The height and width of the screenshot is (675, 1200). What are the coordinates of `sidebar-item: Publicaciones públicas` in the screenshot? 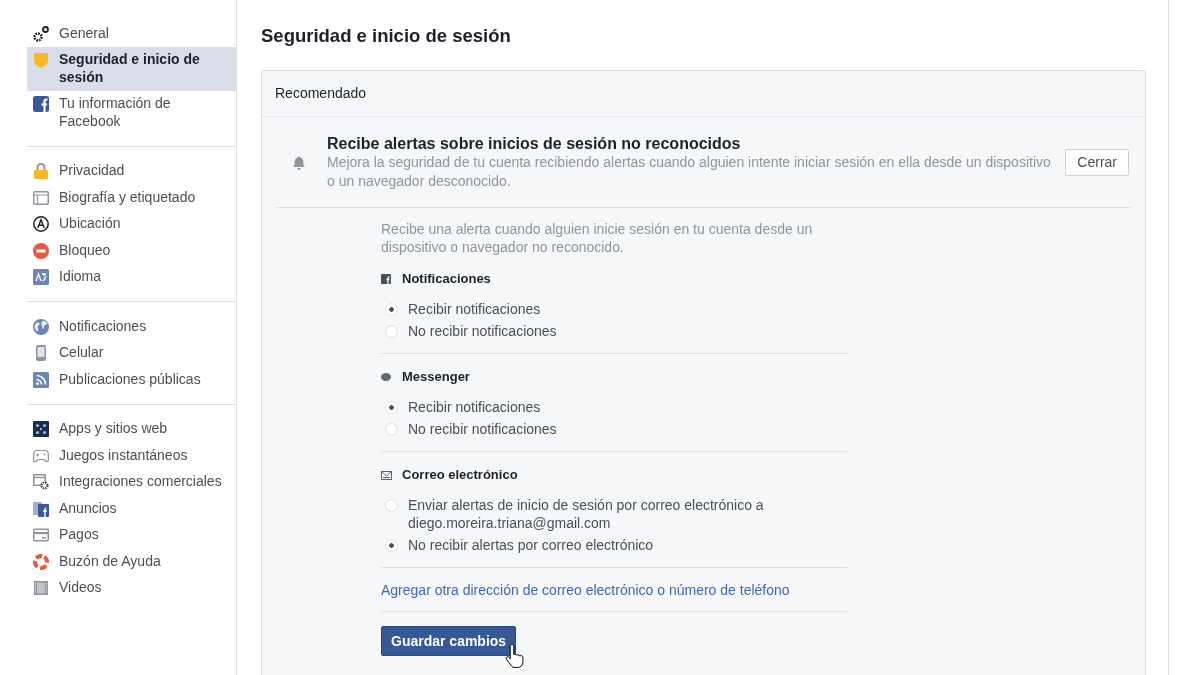 It's located at (131, 379).